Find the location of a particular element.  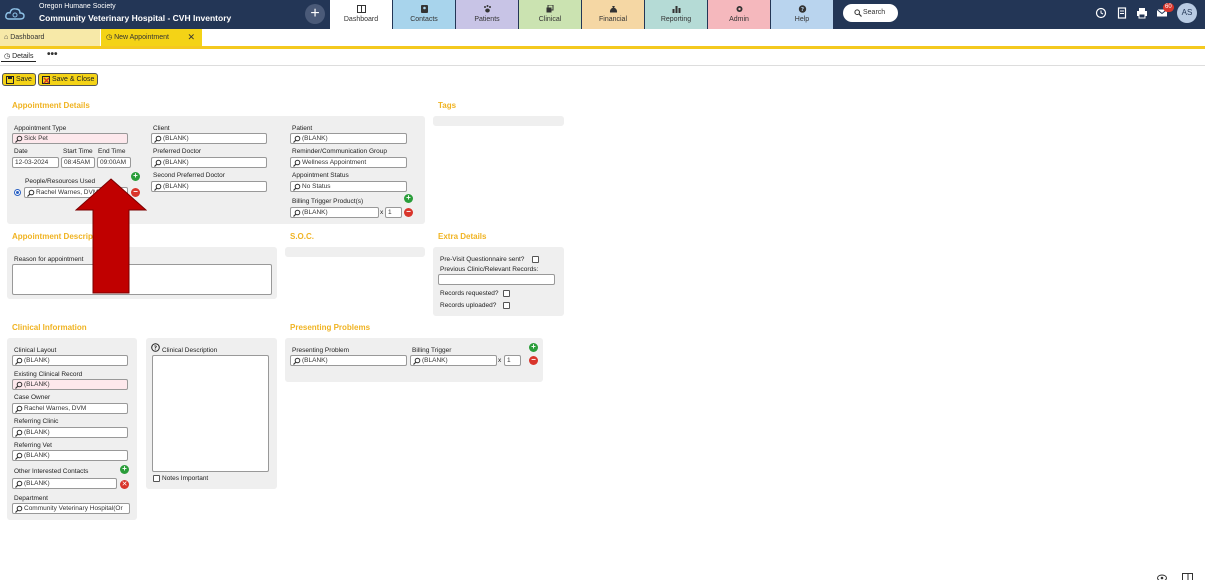

referring-clinic-label: Referring Clinic is located at coordinates (36, 421).